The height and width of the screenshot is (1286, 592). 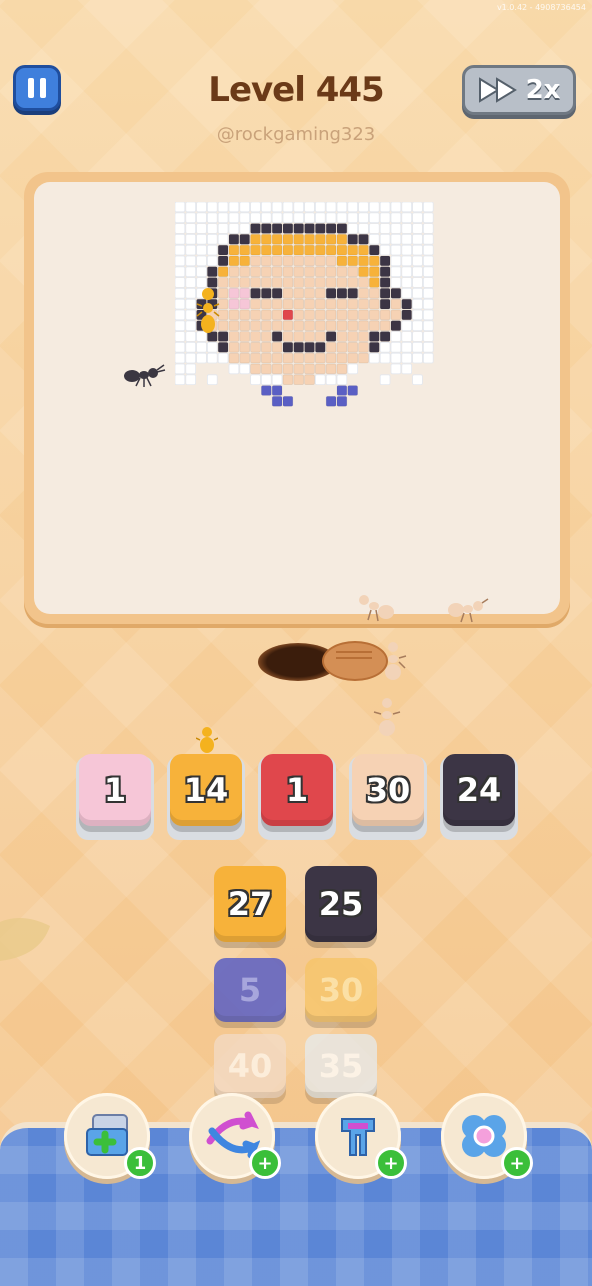 I want to click on ant-yellow-icon, so click(x=208, y=310).